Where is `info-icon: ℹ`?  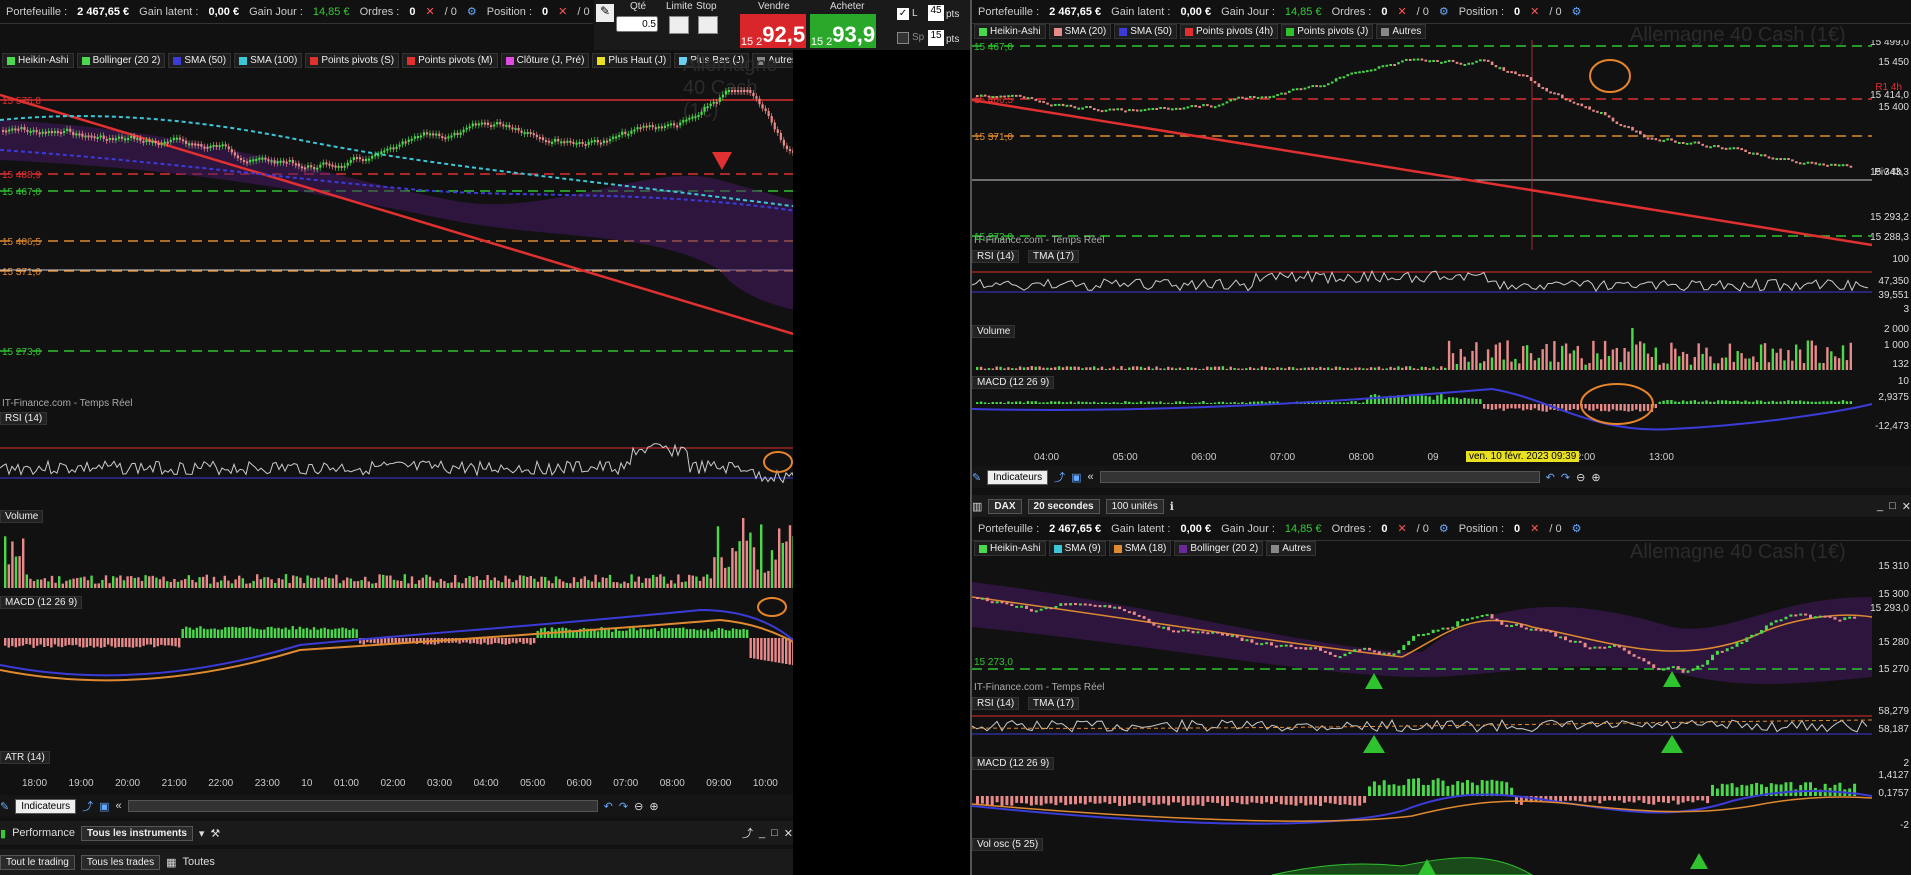 info-icon: ℹ is located at coordinates (1172, 506).